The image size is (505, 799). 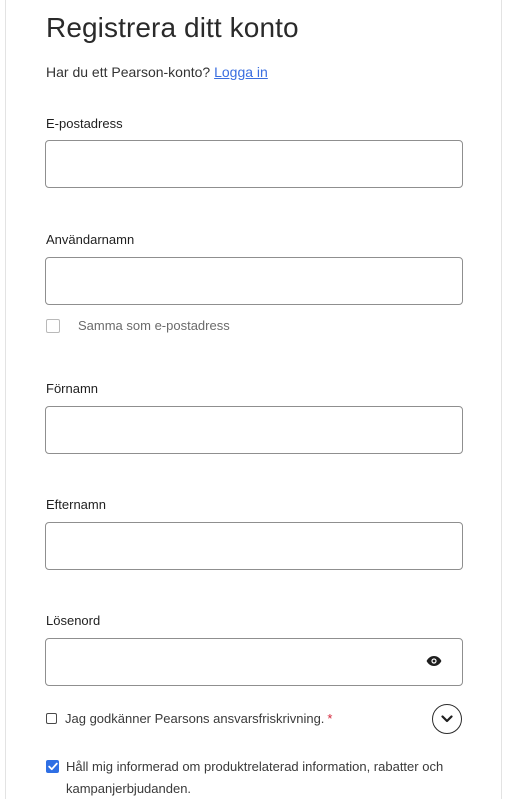 What do you see at coordinates (5, 399) in the screenshot?
I see `left-border` at bounding box center [5, 399].